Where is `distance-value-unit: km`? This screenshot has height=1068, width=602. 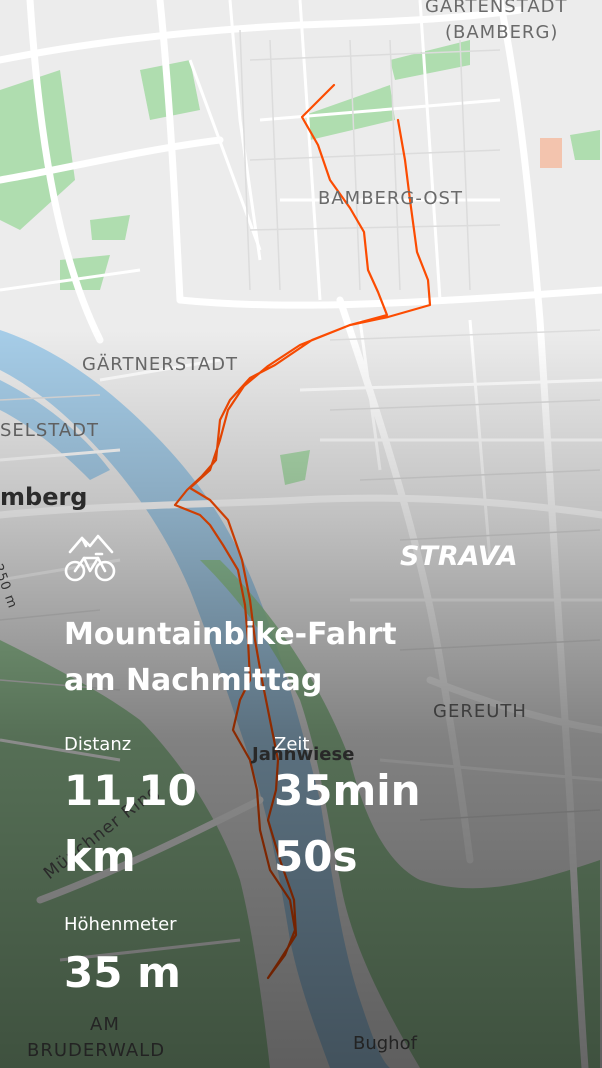 distance-value-unit: km is located at coordinates (100, 856).